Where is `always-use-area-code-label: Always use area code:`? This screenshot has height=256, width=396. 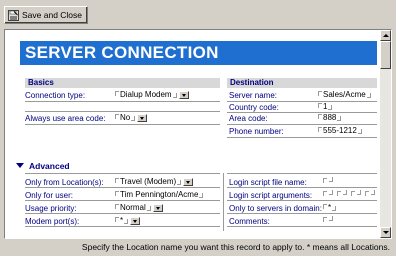
always-use-area-code-label: Always use area code: is located at coordinates (65, 118).